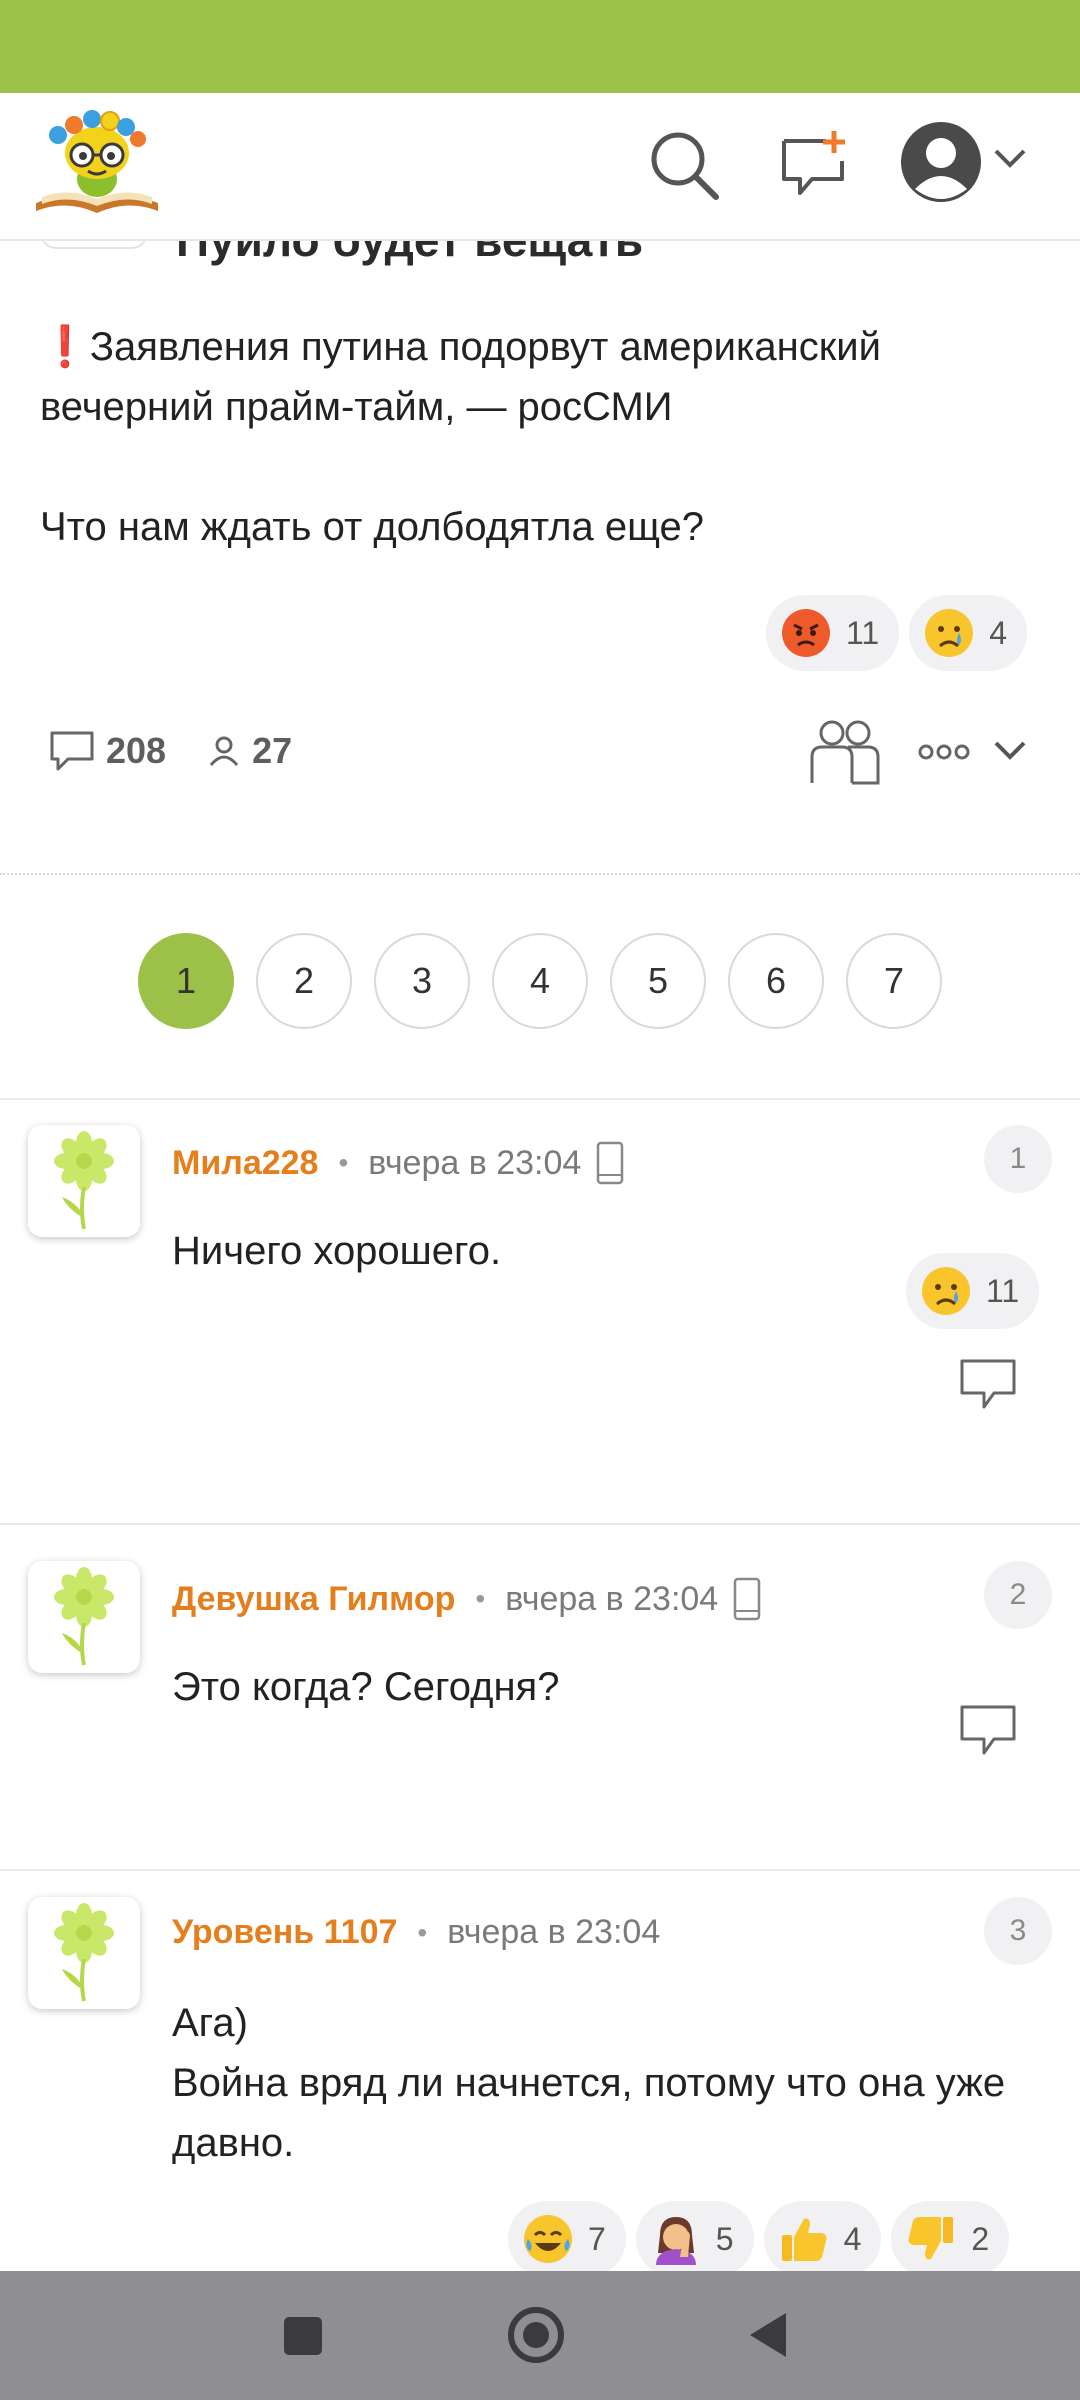 This screenshot has height=2400, width=1080. Describe the element at coordinates (980, 2238) in the screenshot. I see `reaction-count: 2` at that location.